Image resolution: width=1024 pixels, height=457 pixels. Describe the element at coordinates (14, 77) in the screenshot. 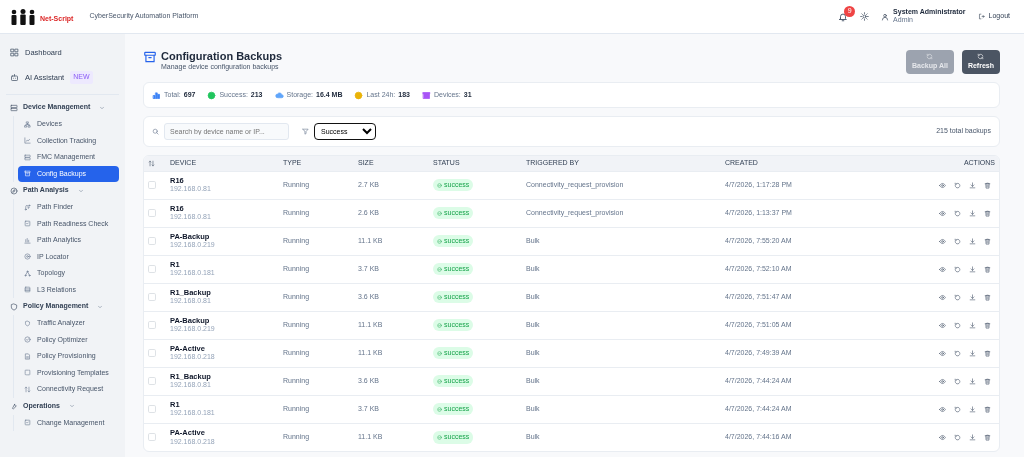

I see `robot-icon` at that location.